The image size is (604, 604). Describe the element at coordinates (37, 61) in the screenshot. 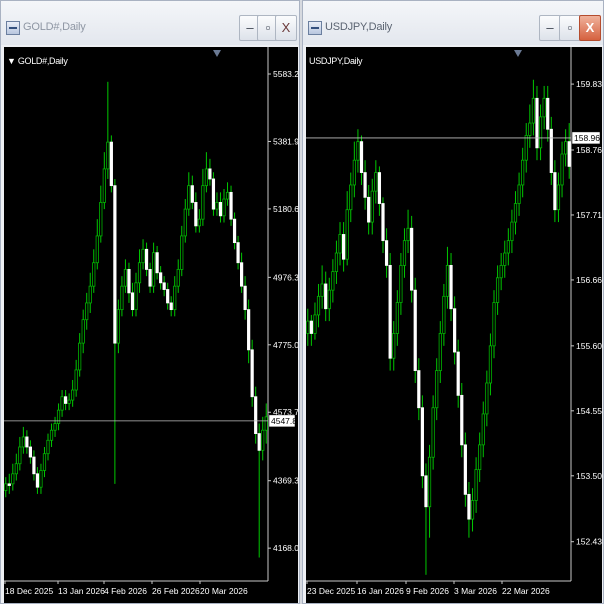

I see `gold-symbol-label: ▼ GOLD#,Daily` at that location.